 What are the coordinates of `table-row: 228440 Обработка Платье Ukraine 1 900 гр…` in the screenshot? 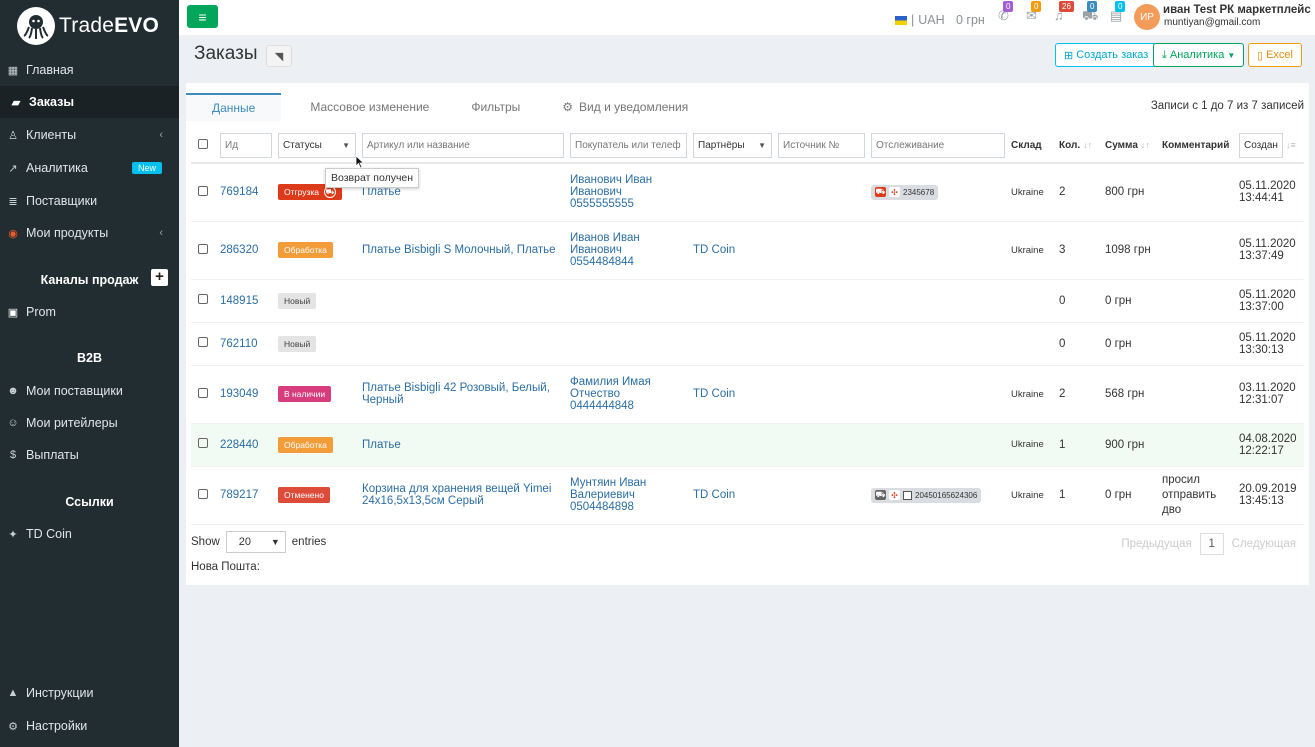 It's located at (747, 445).